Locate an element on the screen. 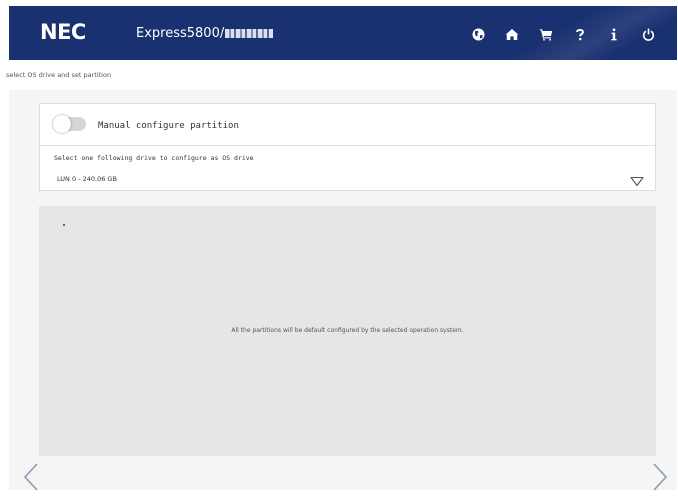 This screenshot has height=497, width=678. power-icon is located at coordinates (648, 34).